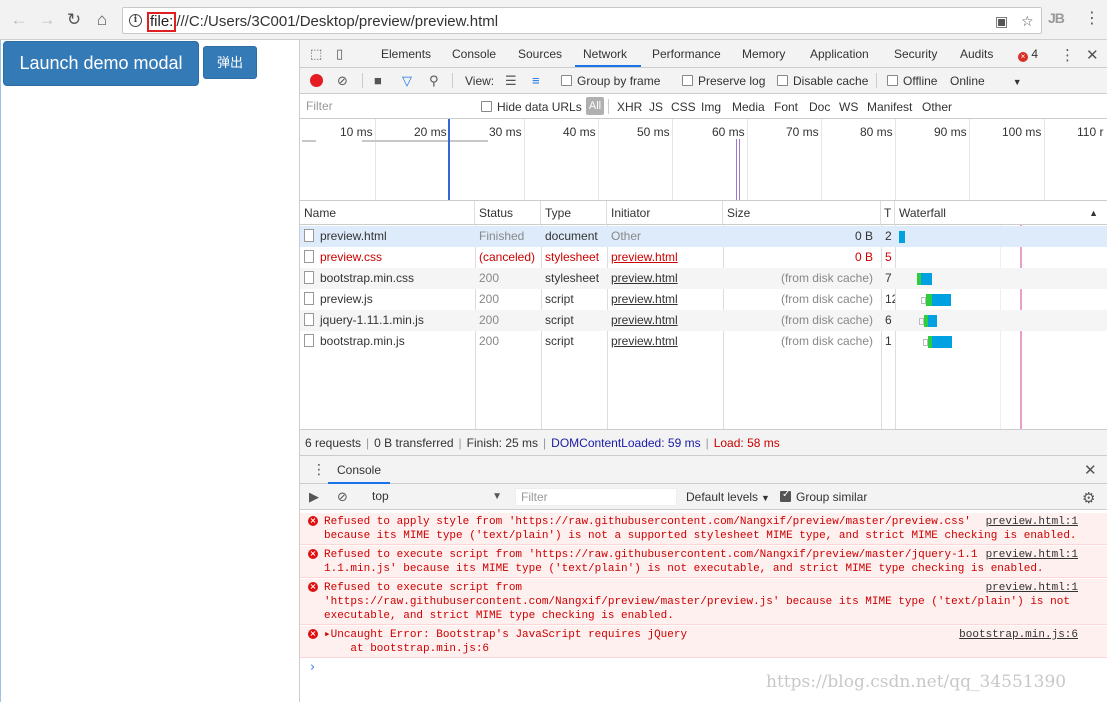 This screenshot has height=702, width=1107. What do you see at coordinates (536, 80) in the screenshot?
I see `waterfall-view-icon: ≡` at bounding box center [536, 80].